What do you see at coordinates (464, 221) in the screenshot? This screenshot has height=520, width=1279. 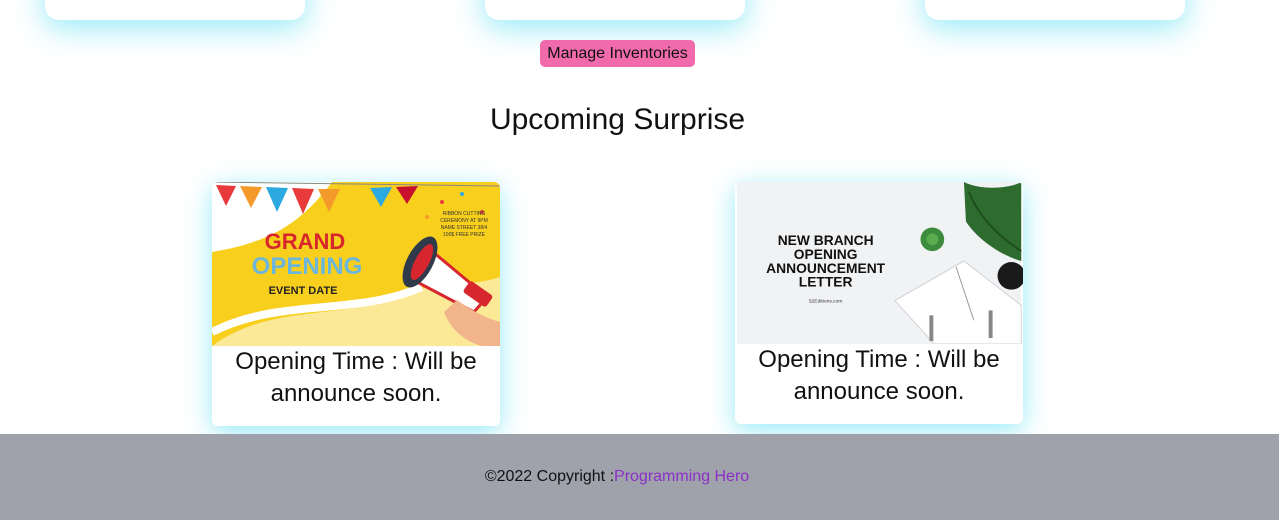 I see `svg-text: CEREMONY AT 9PM` at bounding box center [464, 221].